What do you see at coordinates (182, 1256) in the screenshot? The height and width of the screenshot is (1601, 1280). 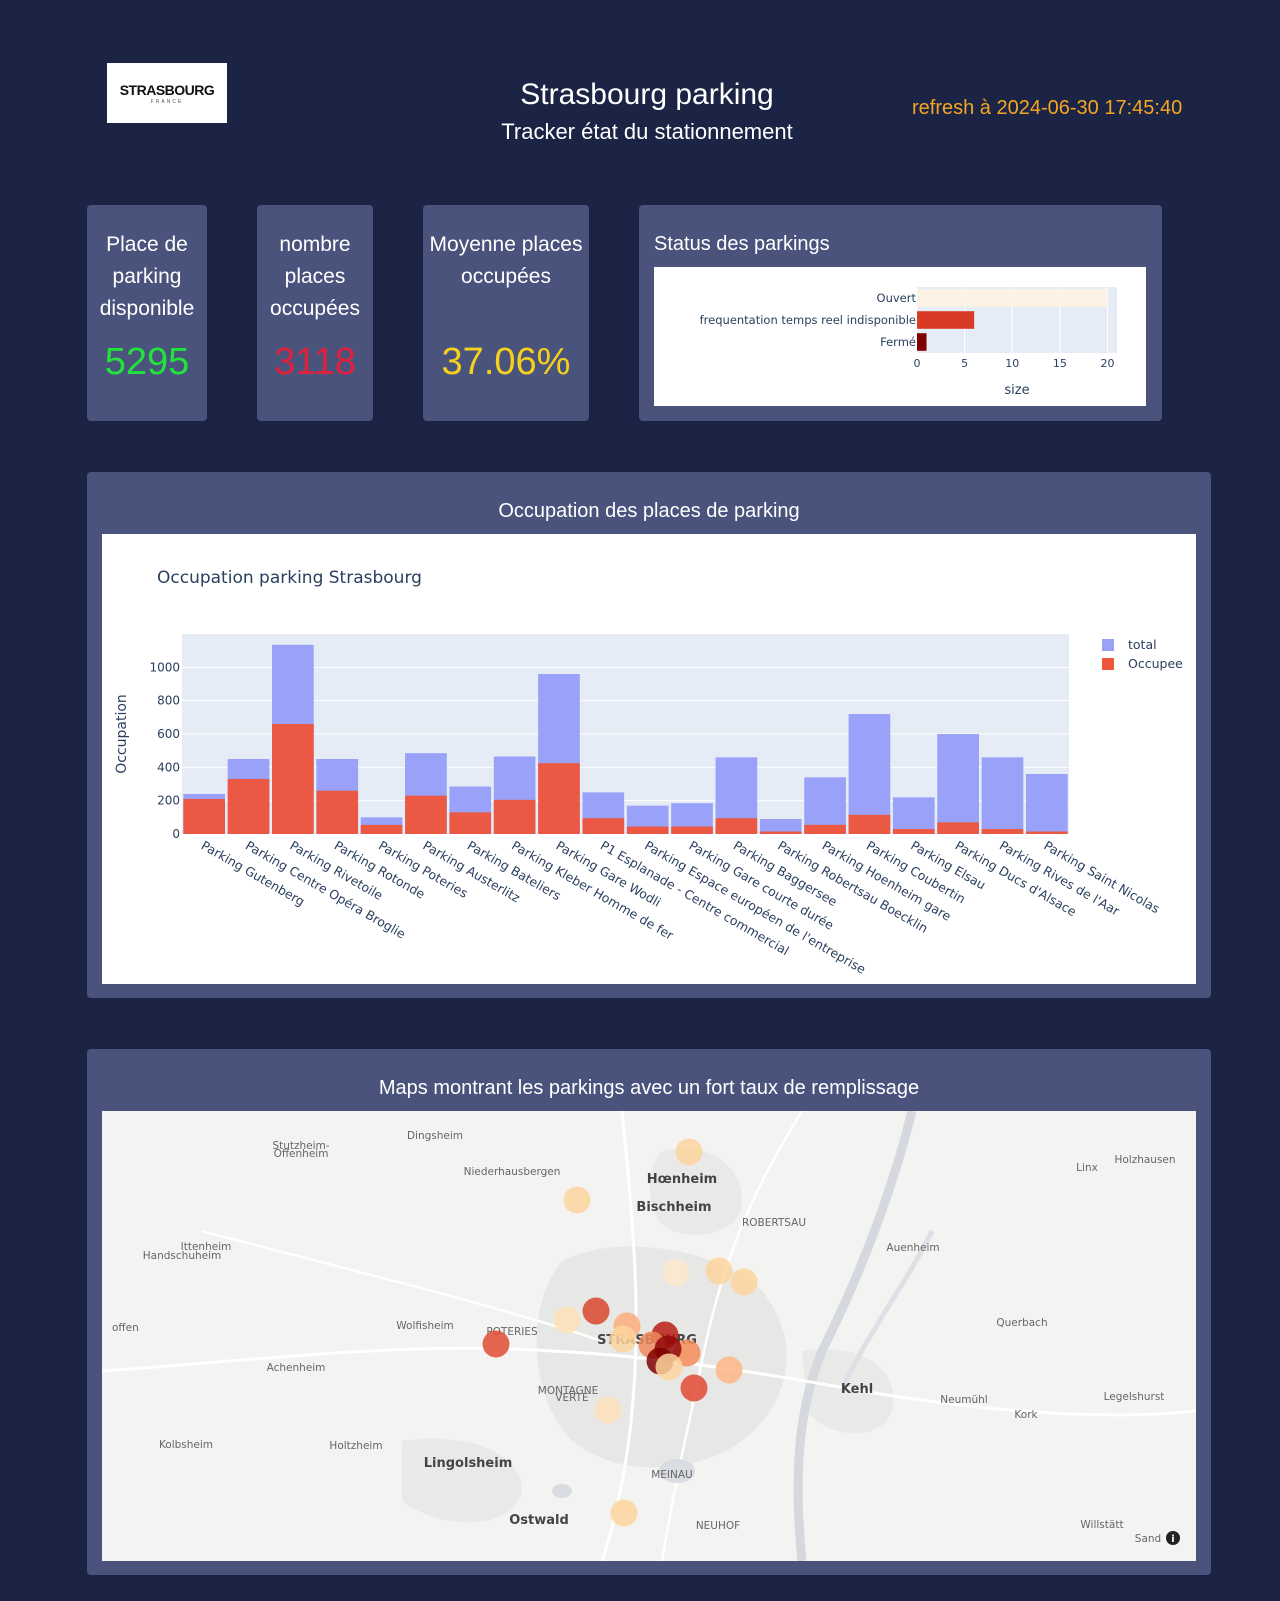 I see `map-place-label: Handschuheim` at bounding box center [182, 1256].